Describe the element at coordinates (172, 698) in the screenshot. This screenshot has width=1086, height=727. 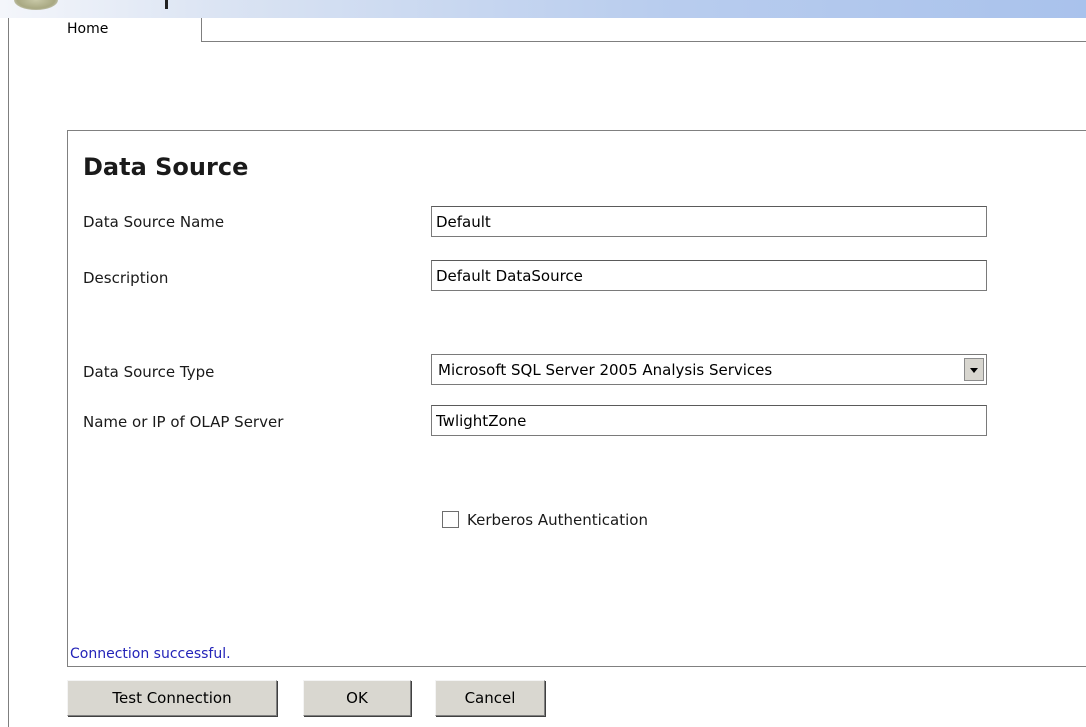
I see `test-connection-button: Test Connection` at that location.